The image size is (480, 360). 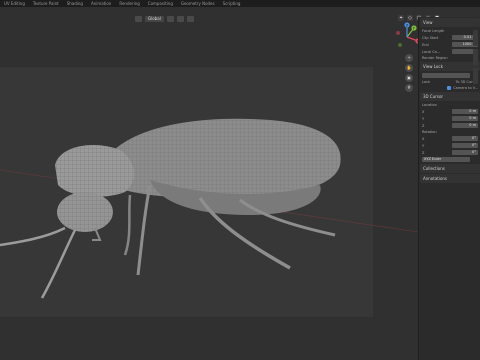 I want to click on wing-shell-mesh, so click(x=223, y=158).